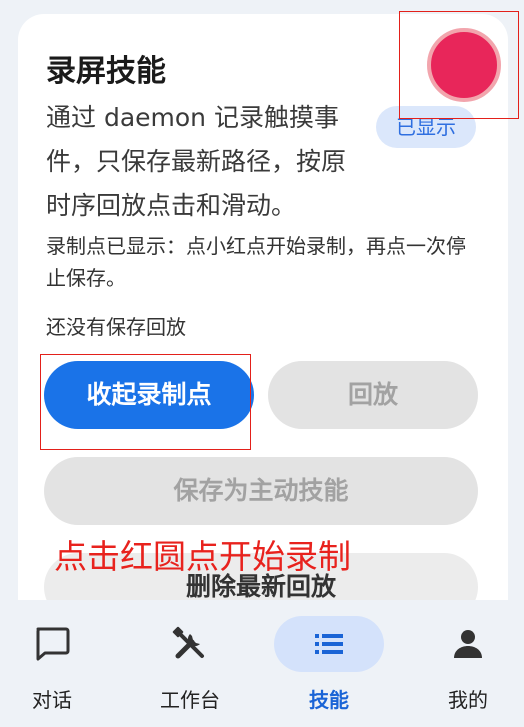 The height and width of the screenshot is (727, 524). What do you see at coordinates (190, 700) in the screenshot?
I see `nav-label-workbench: 工作台` at bounding box center [190, 700].